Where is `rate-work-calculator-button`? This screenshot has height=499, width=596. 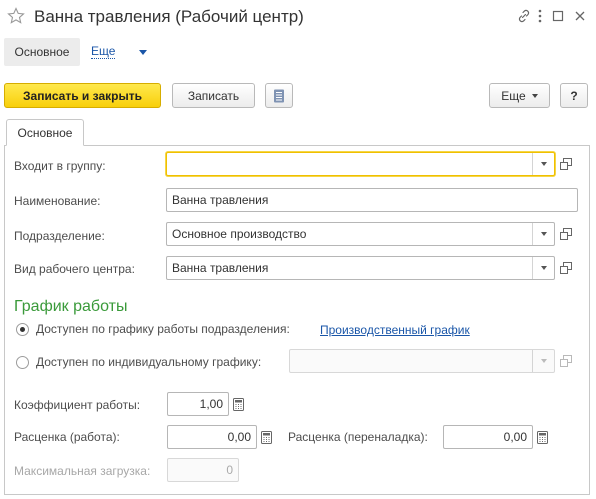 rate-work-calculator-button is located at coordinates (266, 437).